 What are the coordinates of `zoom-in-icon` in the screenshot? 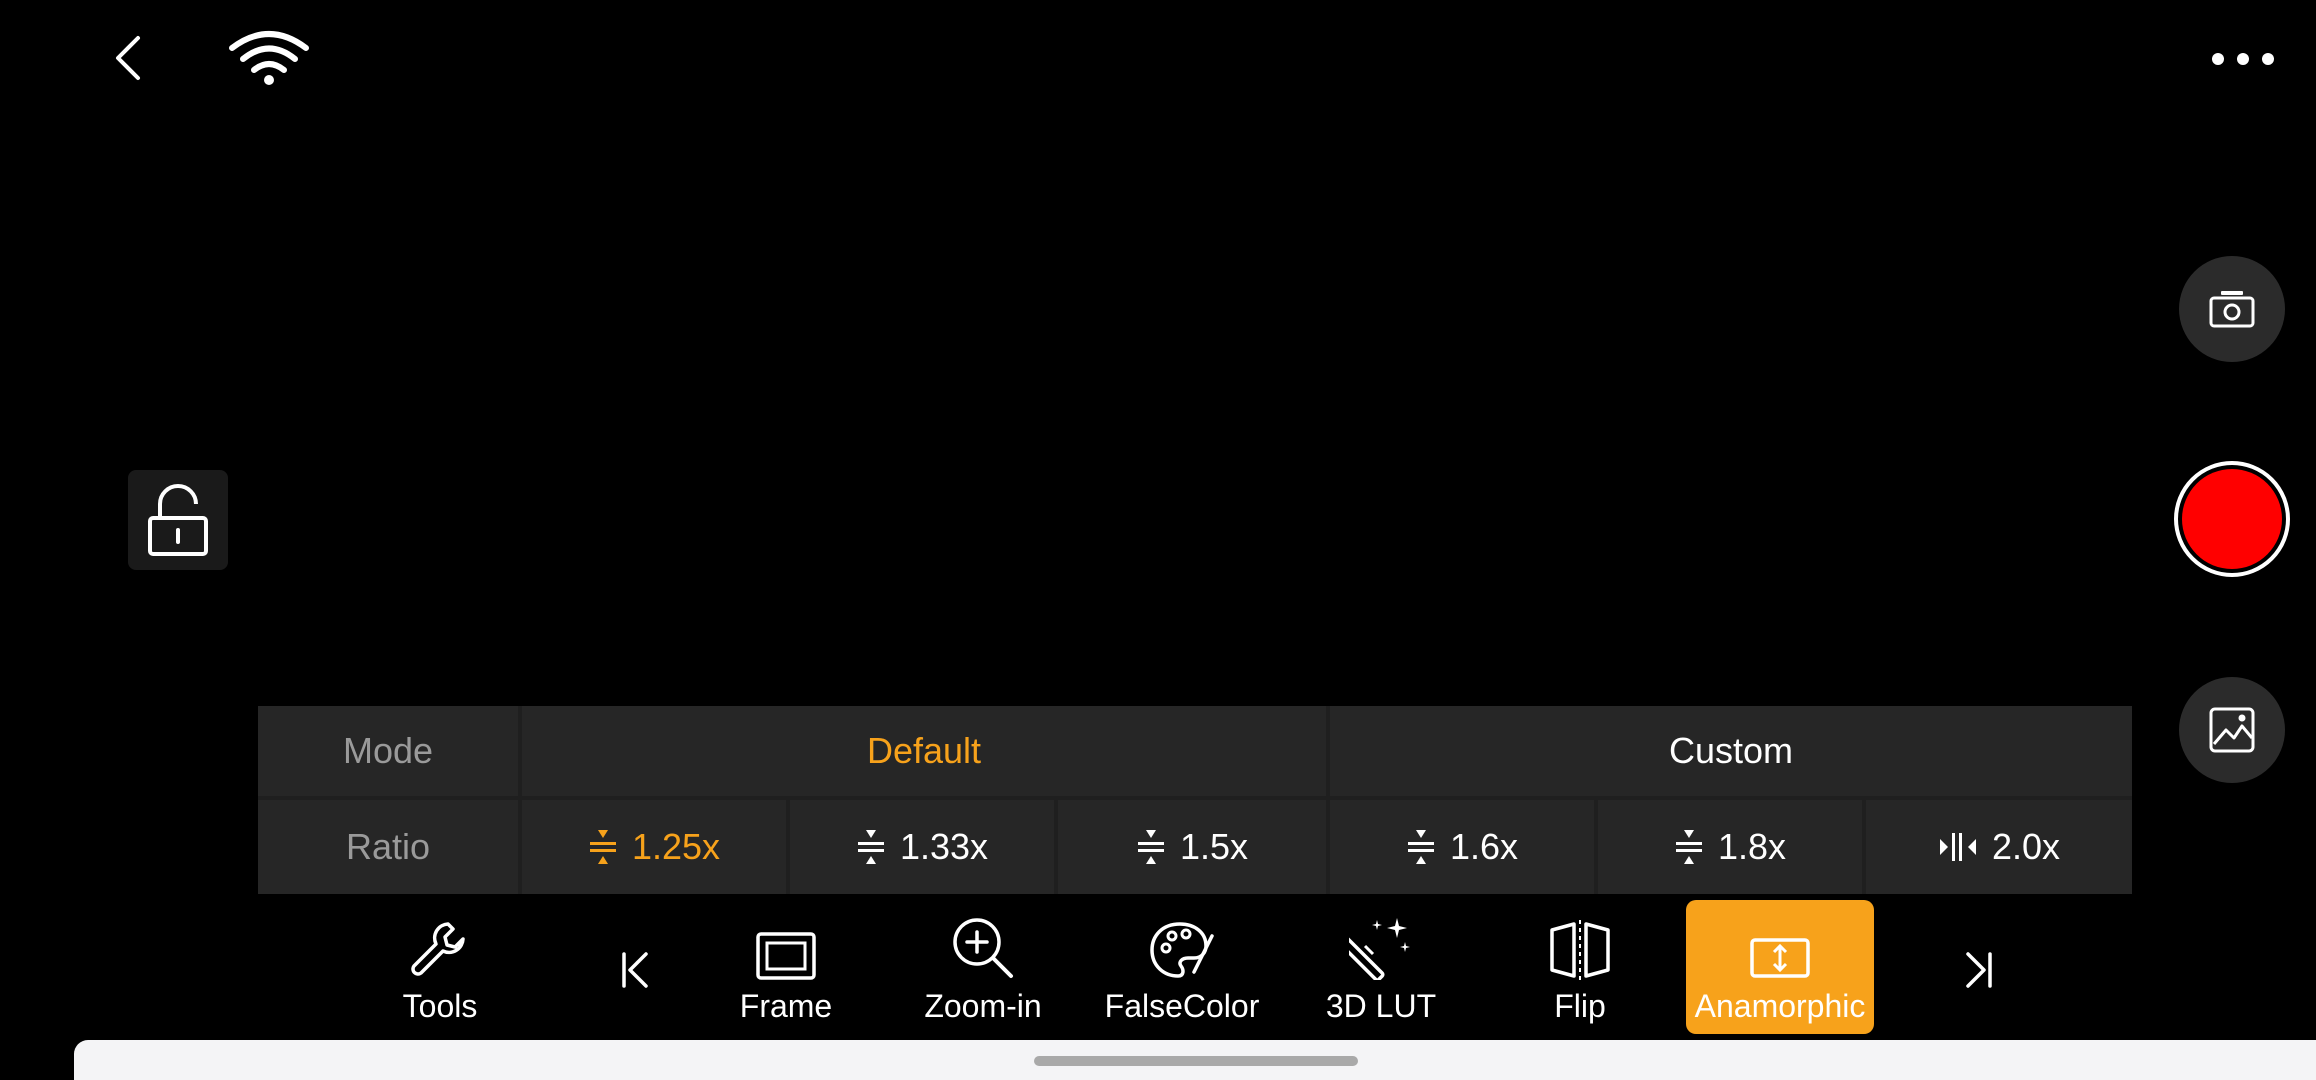 It's located at (983, 948).